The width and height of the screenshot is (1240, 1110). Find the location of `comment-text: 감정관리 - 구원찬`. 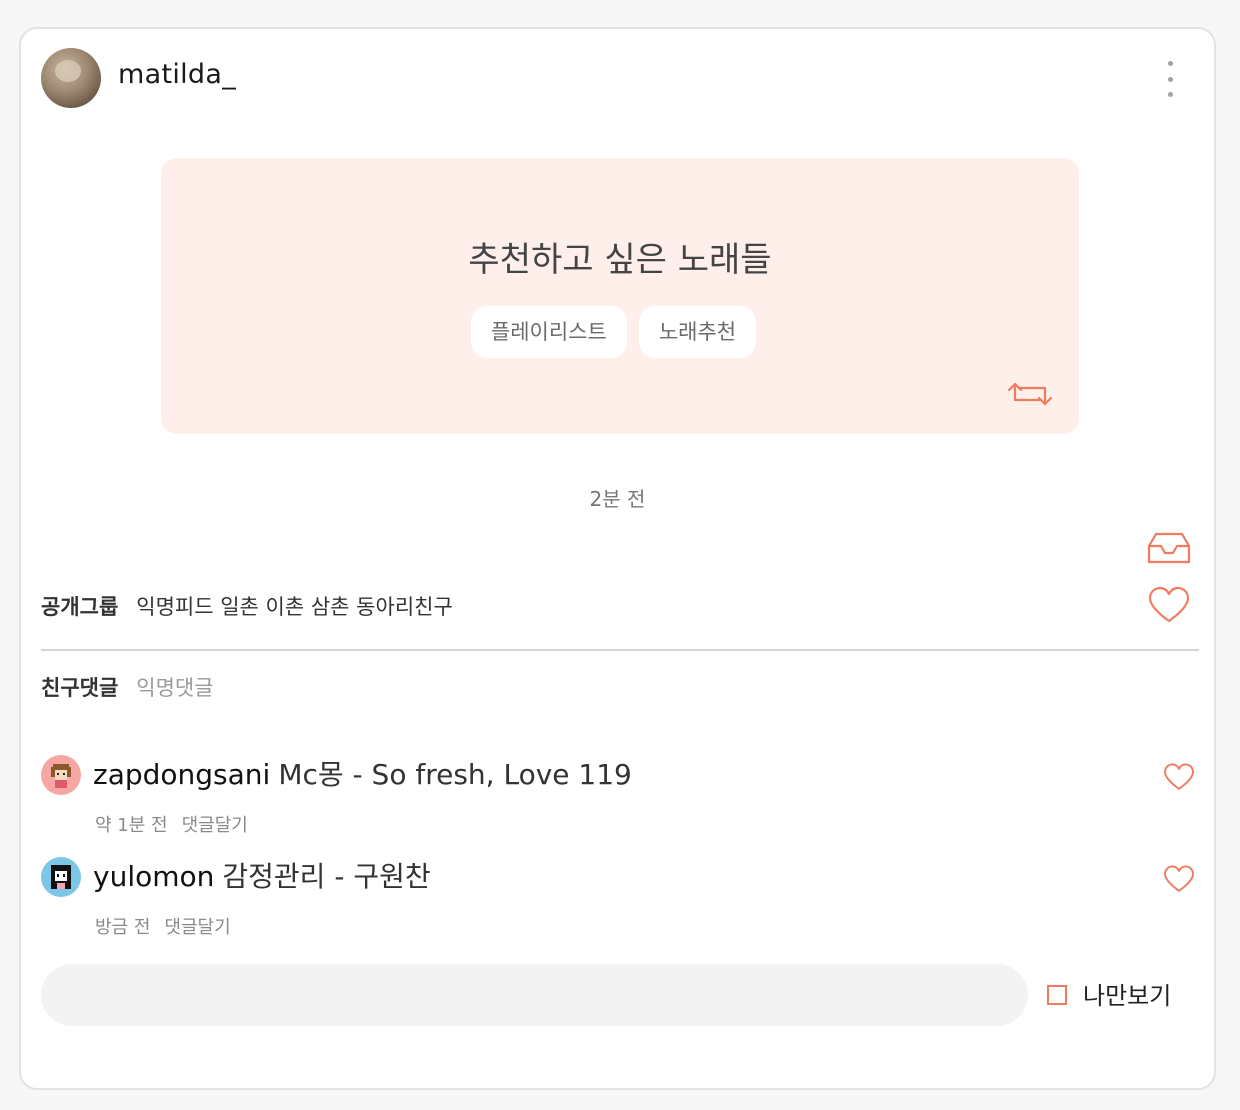

comment-text: 감정관리 - 구원찬 is located at coordinates (326, 876).